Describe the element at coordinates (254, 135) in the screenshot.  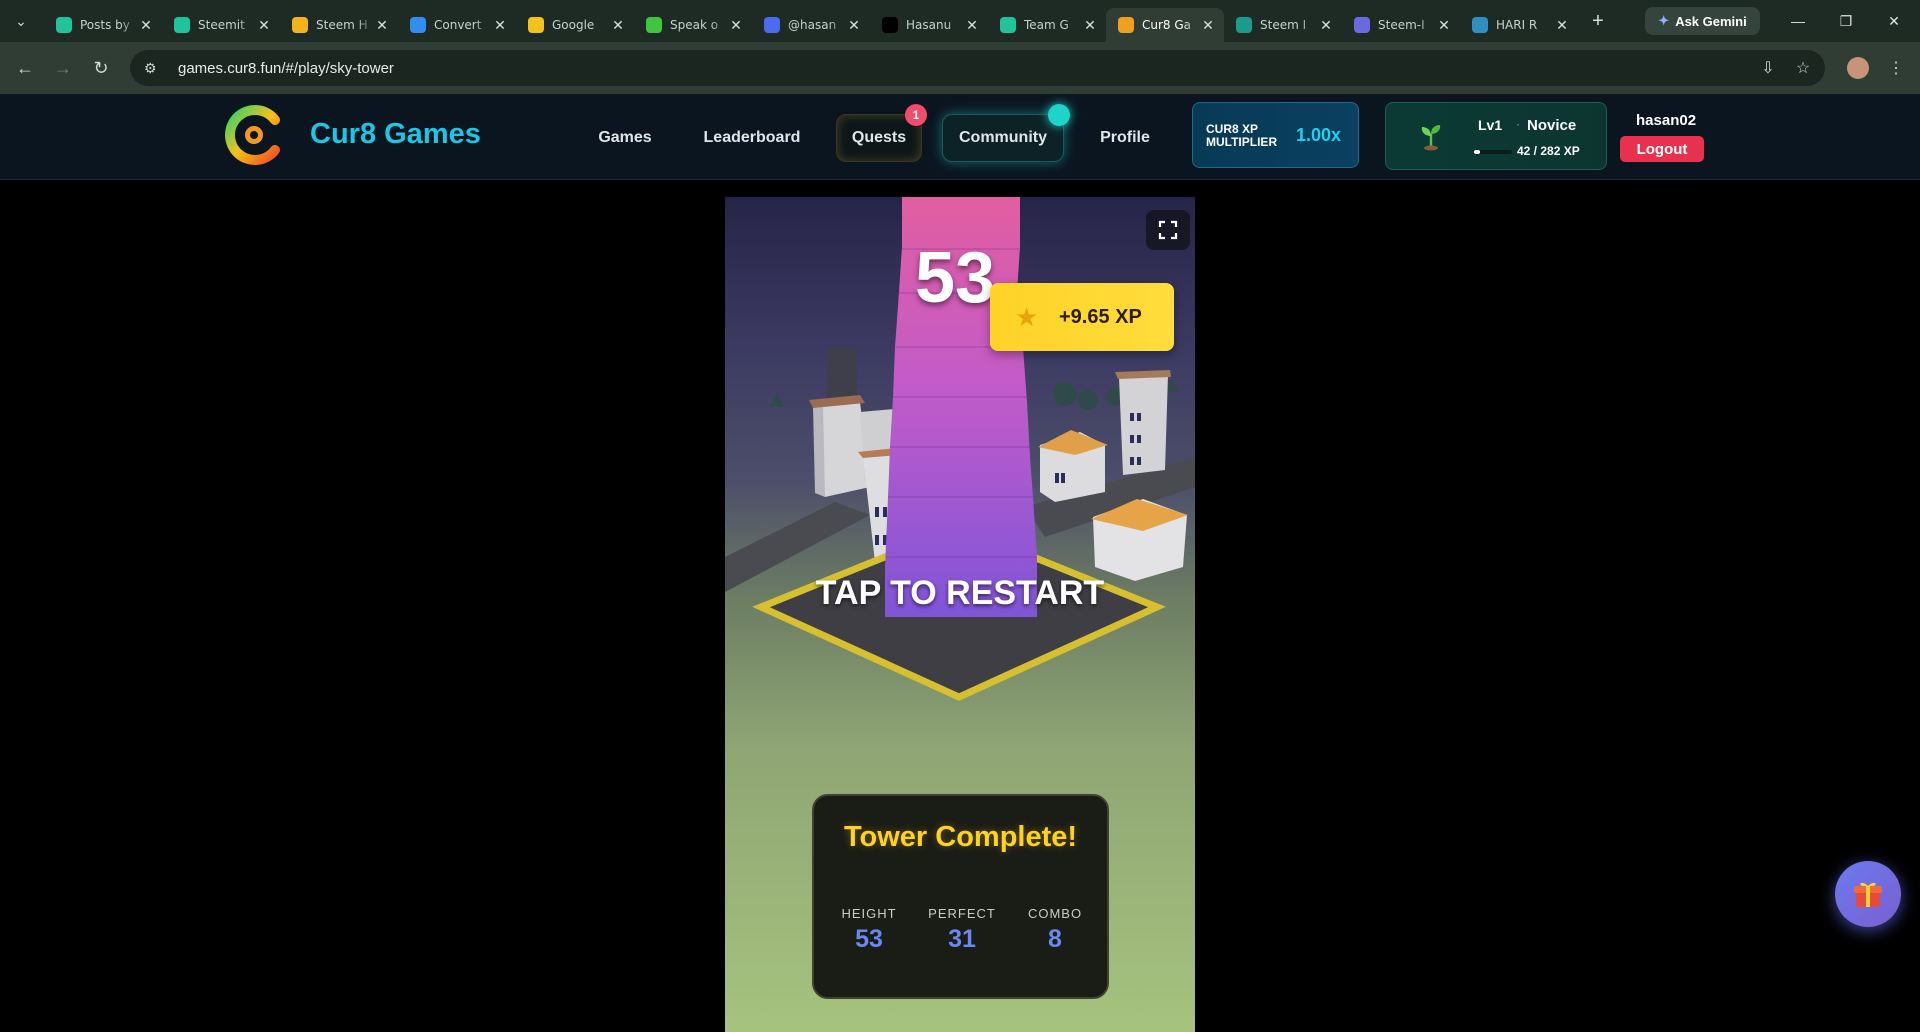
I see `cur8-logo` at that location.